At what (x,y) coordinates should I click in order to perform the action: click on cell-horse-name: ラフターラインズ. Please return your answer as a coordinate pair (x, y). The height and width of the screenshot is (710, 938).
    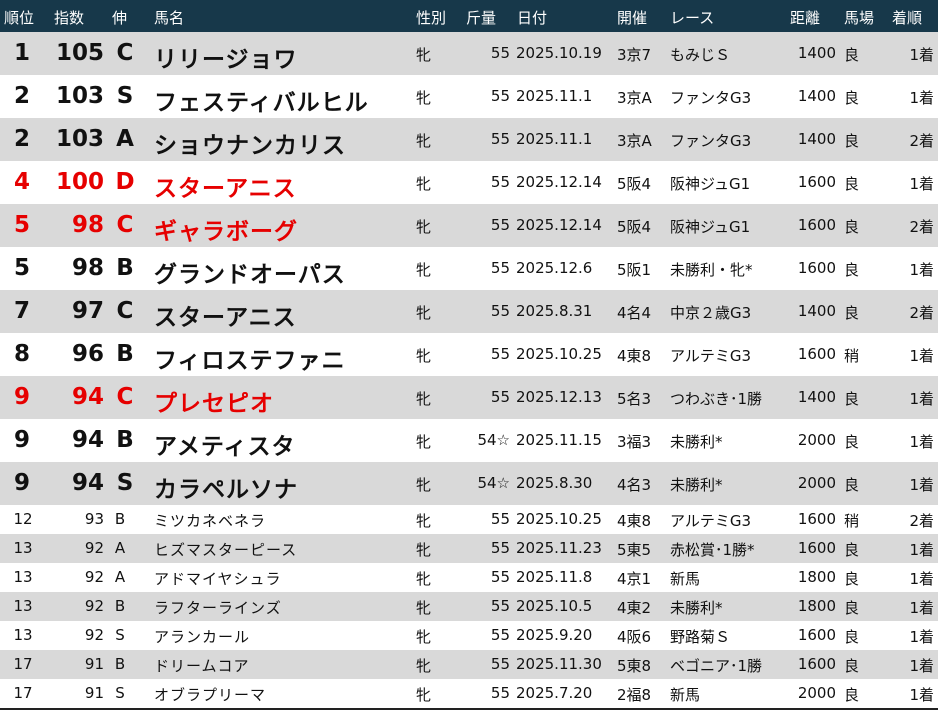
    Looking at the image, I should click on (218, 608).